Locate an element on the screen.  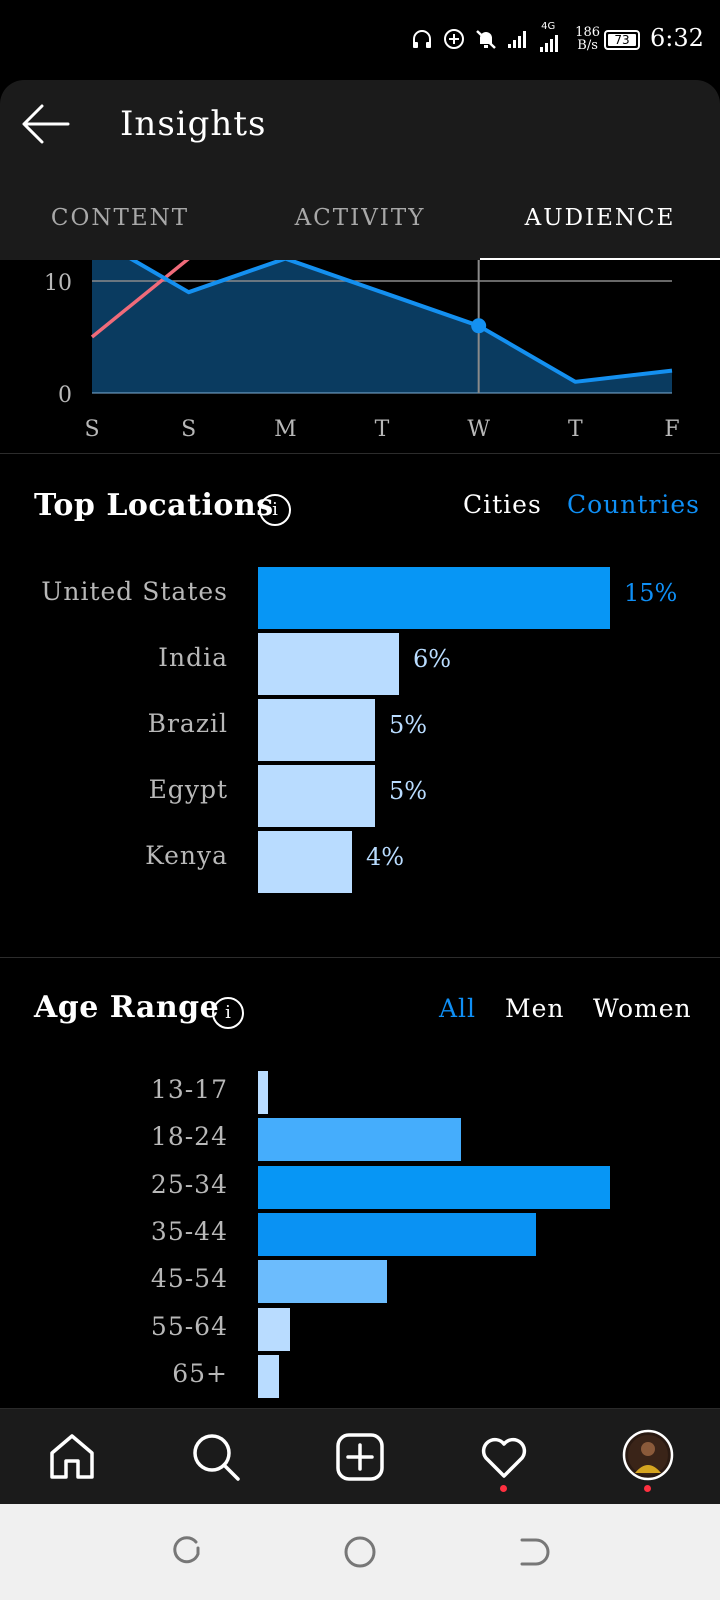
location-label: United States is located at coordinates (134, 591).